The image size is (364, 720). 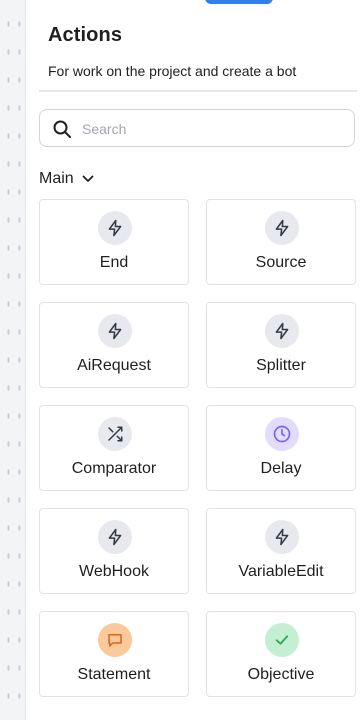 I want to click on action-label: Objective, so click(x=281, y=674).